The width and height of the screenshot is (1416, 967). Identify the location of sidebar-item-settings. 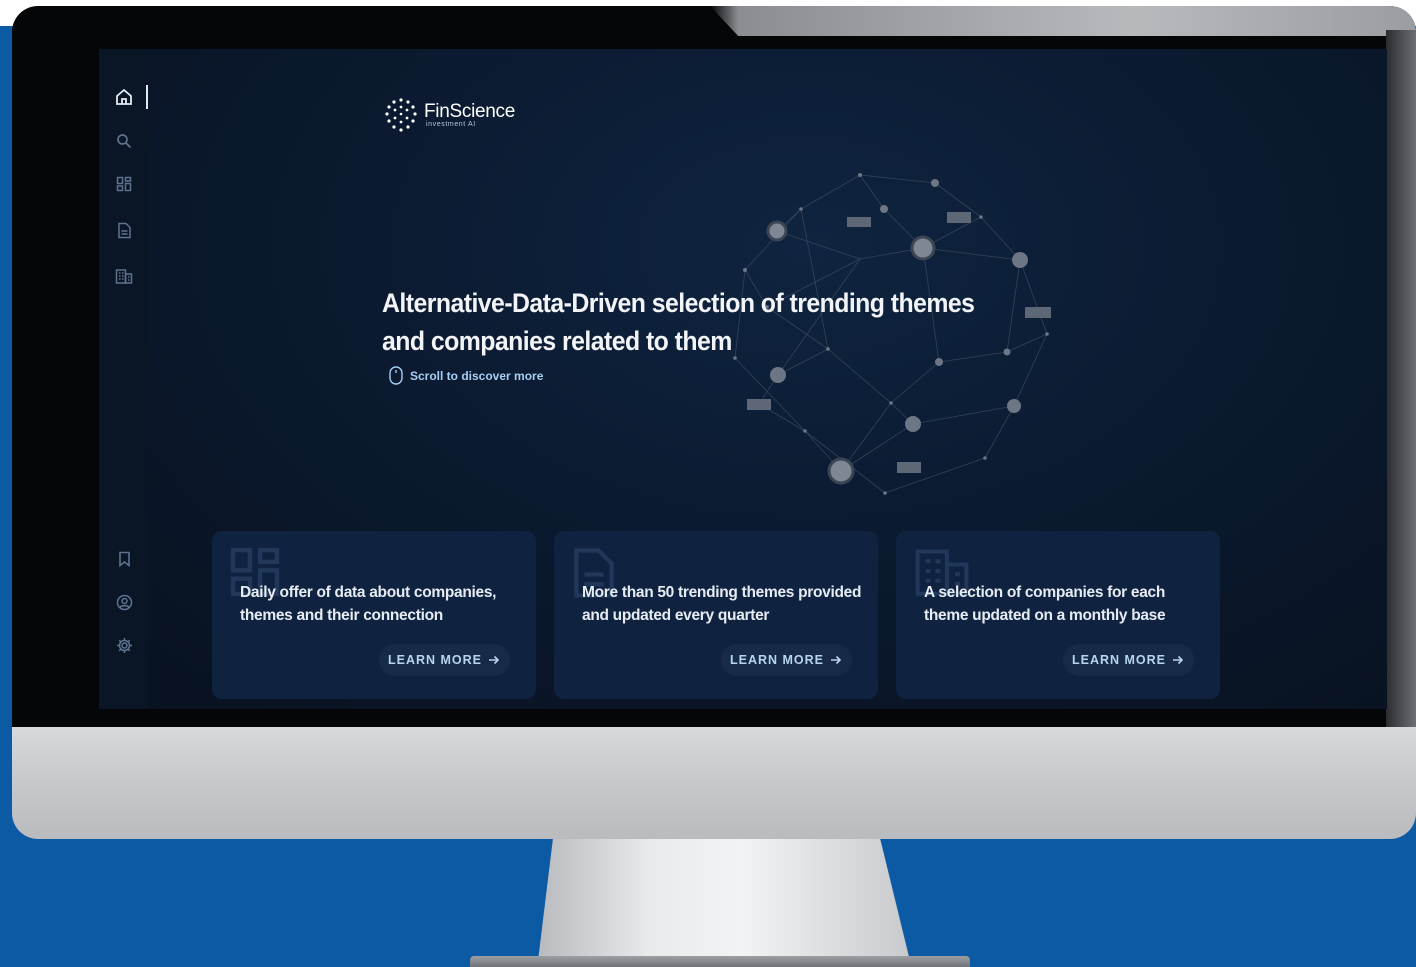
(124, 645).